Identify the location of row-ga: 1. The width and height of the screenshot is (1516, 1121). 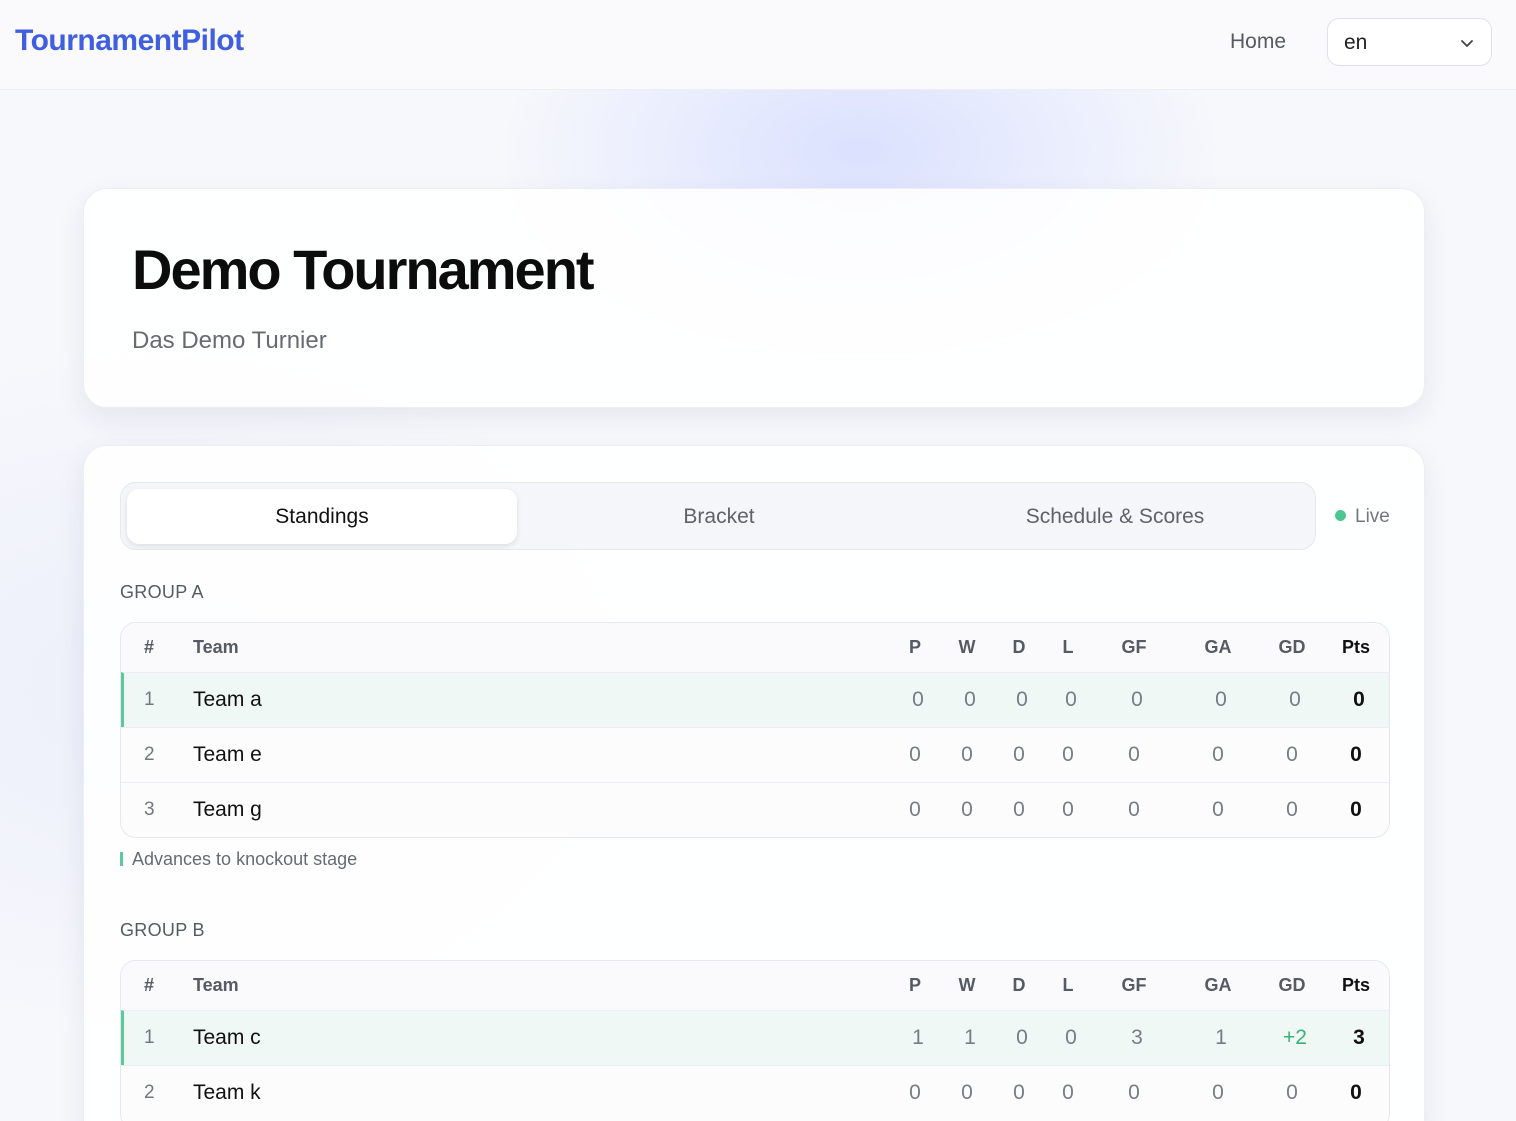
(1221, 1037).